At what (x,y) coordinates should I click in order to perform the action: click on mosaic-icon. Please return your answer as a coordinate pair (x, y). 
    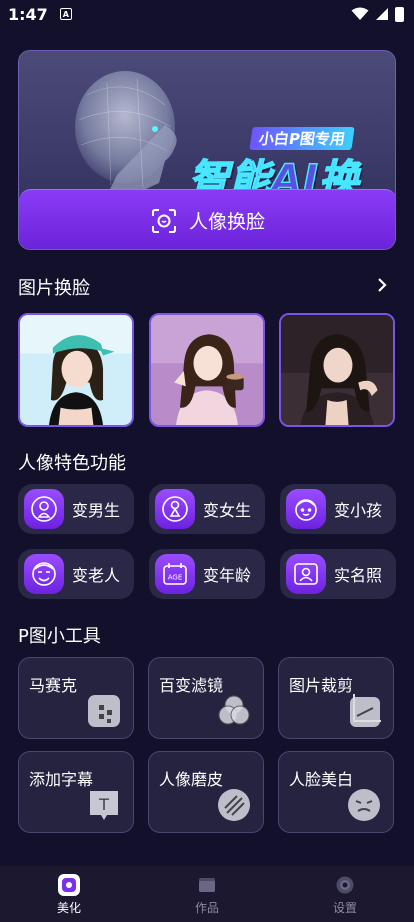
    Looking at the image, I should click on (104, 711).